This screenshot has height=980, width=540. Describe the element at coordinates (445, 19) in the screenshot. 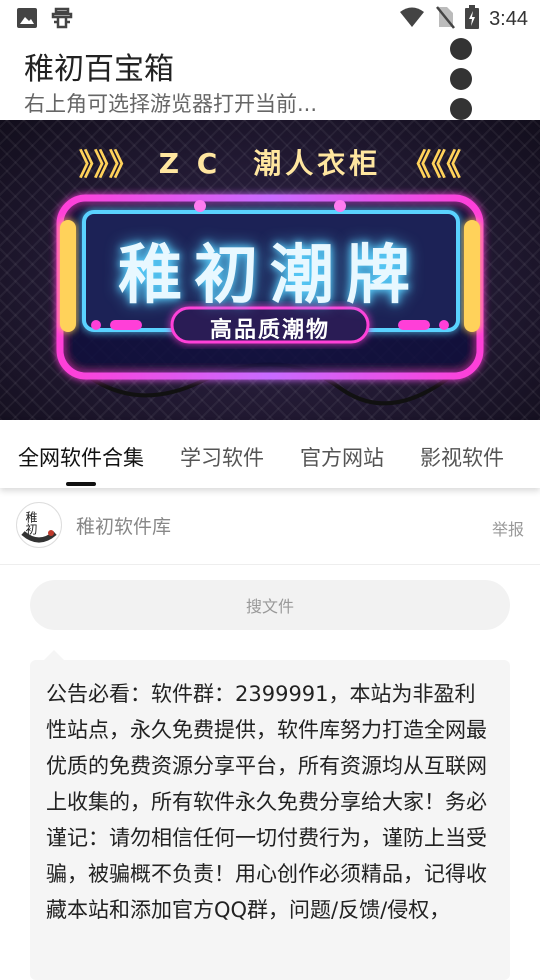

I see `no-sim-icon` at that location.